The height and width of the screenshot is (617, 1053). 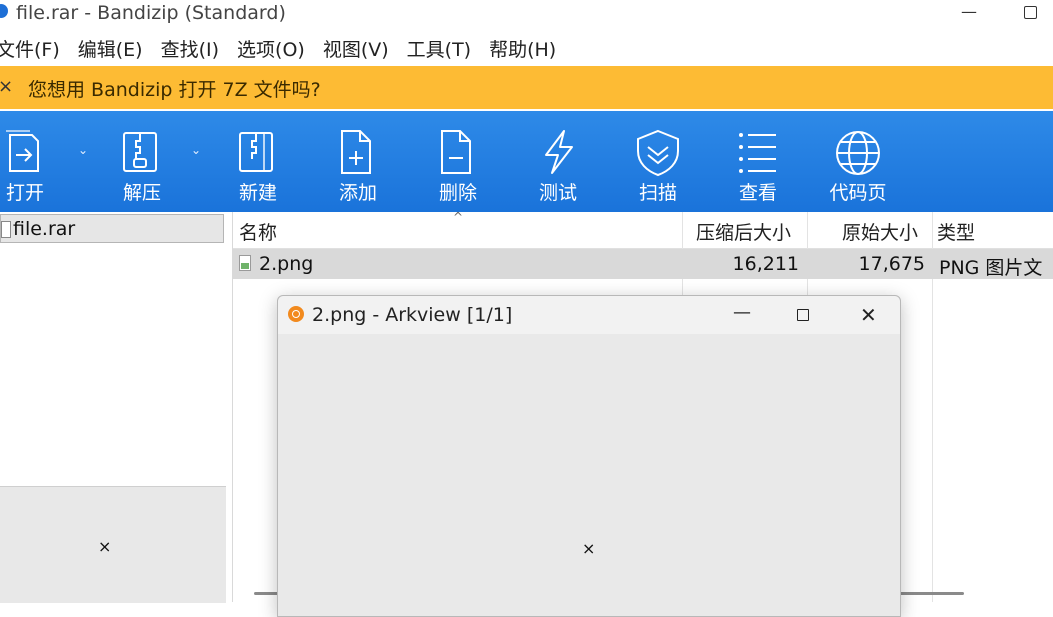 I want to click on close-notification-icon: ×, so click(x=6, y=86).